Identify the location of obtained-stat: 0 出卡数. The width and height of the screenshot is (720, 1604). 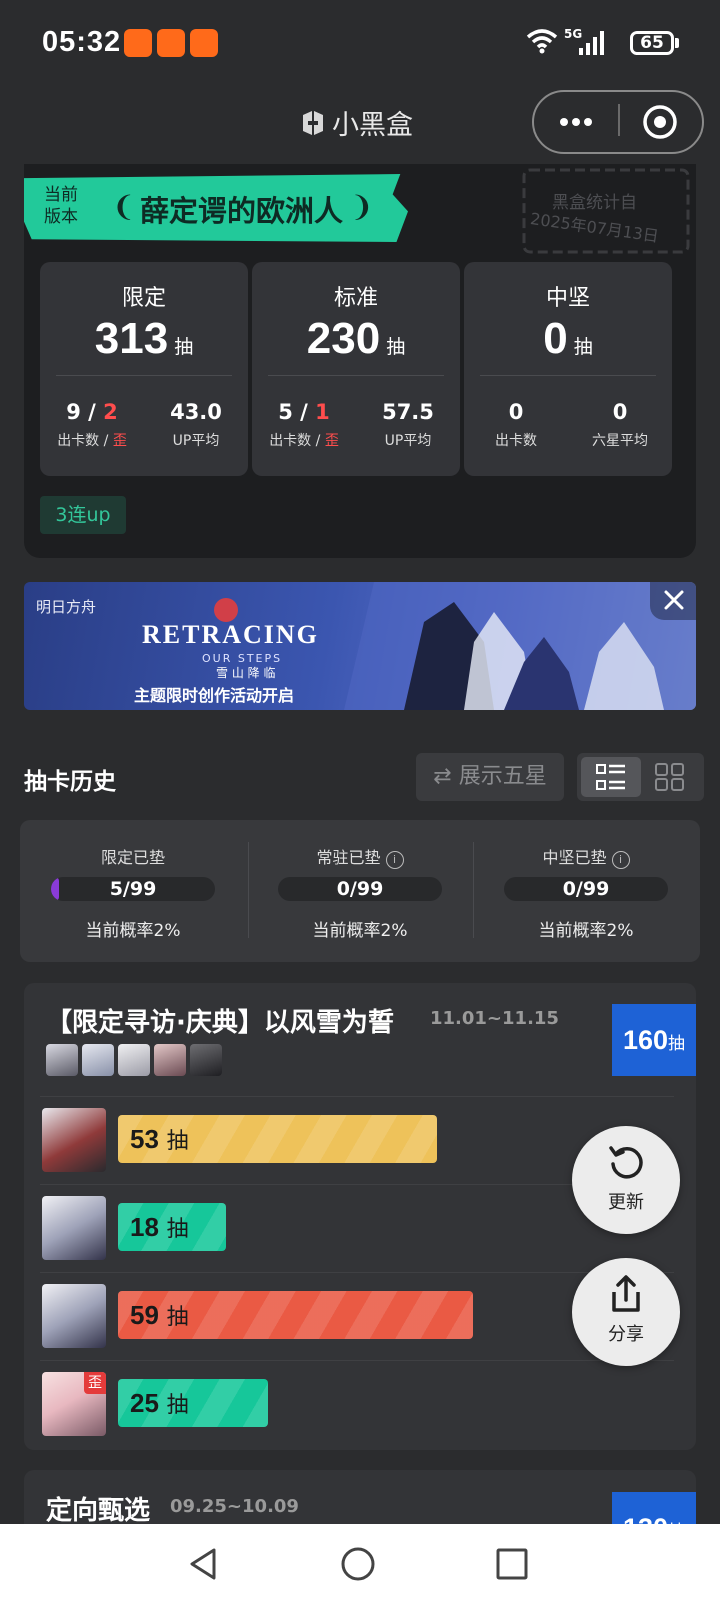
(516, 425).